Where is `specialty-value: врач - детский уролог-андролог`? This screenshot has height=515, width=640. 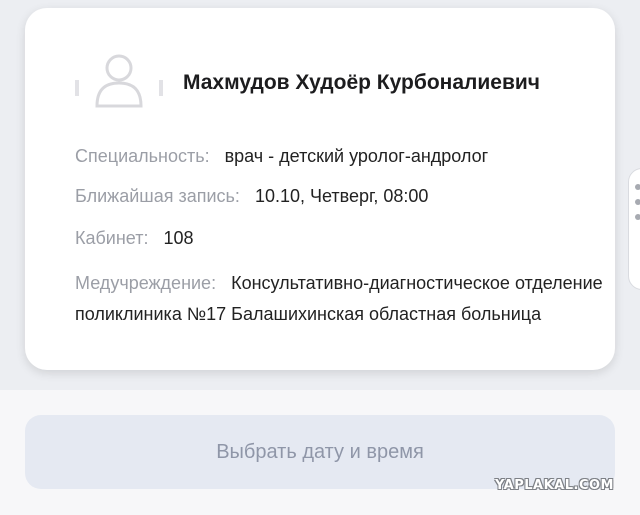 specialty-value: врач - детский уролог-андролог is located at coordinates (356, 156).